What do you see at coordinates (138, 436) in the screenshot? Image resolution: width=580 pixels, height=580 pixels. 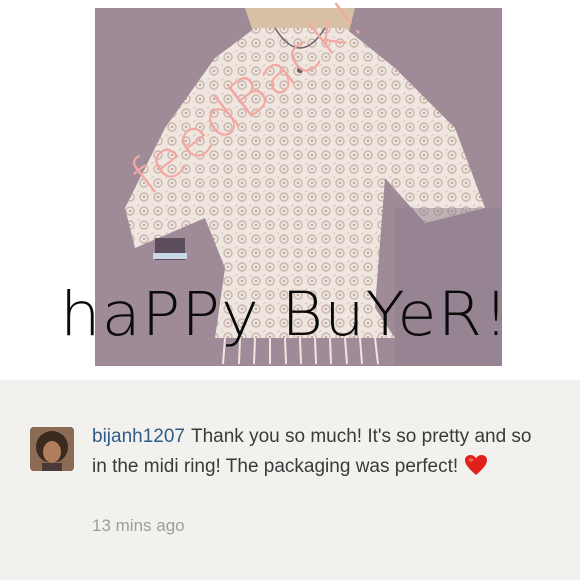 I see `comment-username-link: bijanh1207` at bounding box center [138, 436].